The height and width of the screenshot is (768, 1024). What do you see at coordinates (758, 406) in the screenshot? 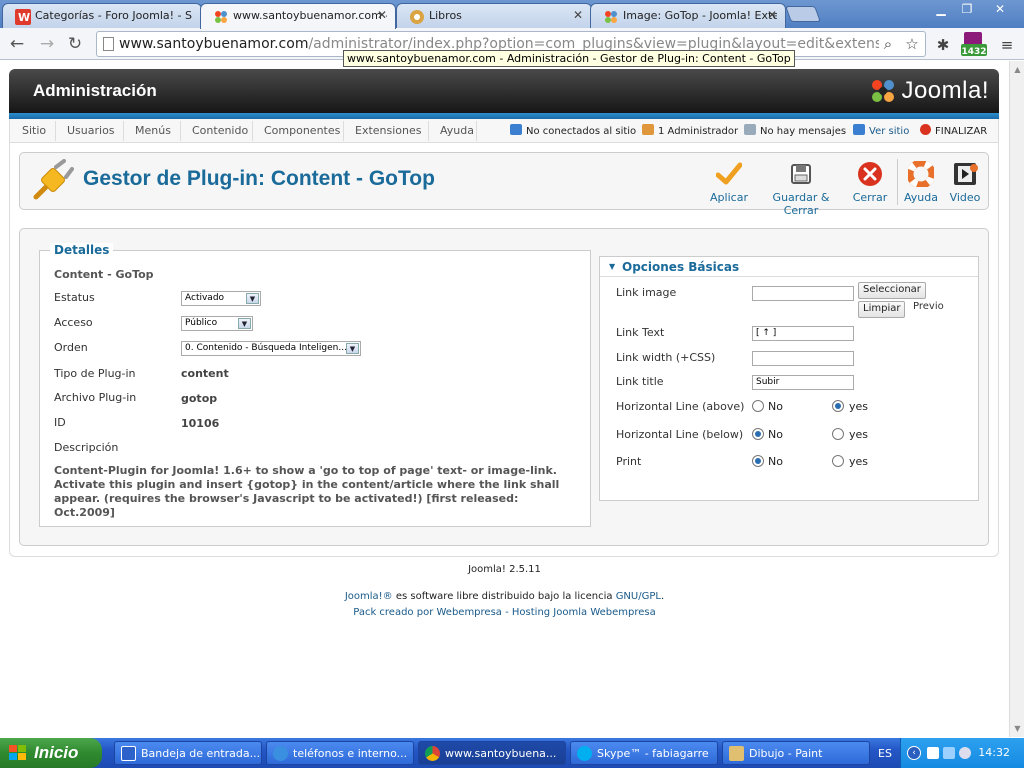
I see `hline-above-no-radio` at bounding box center [758, 406].